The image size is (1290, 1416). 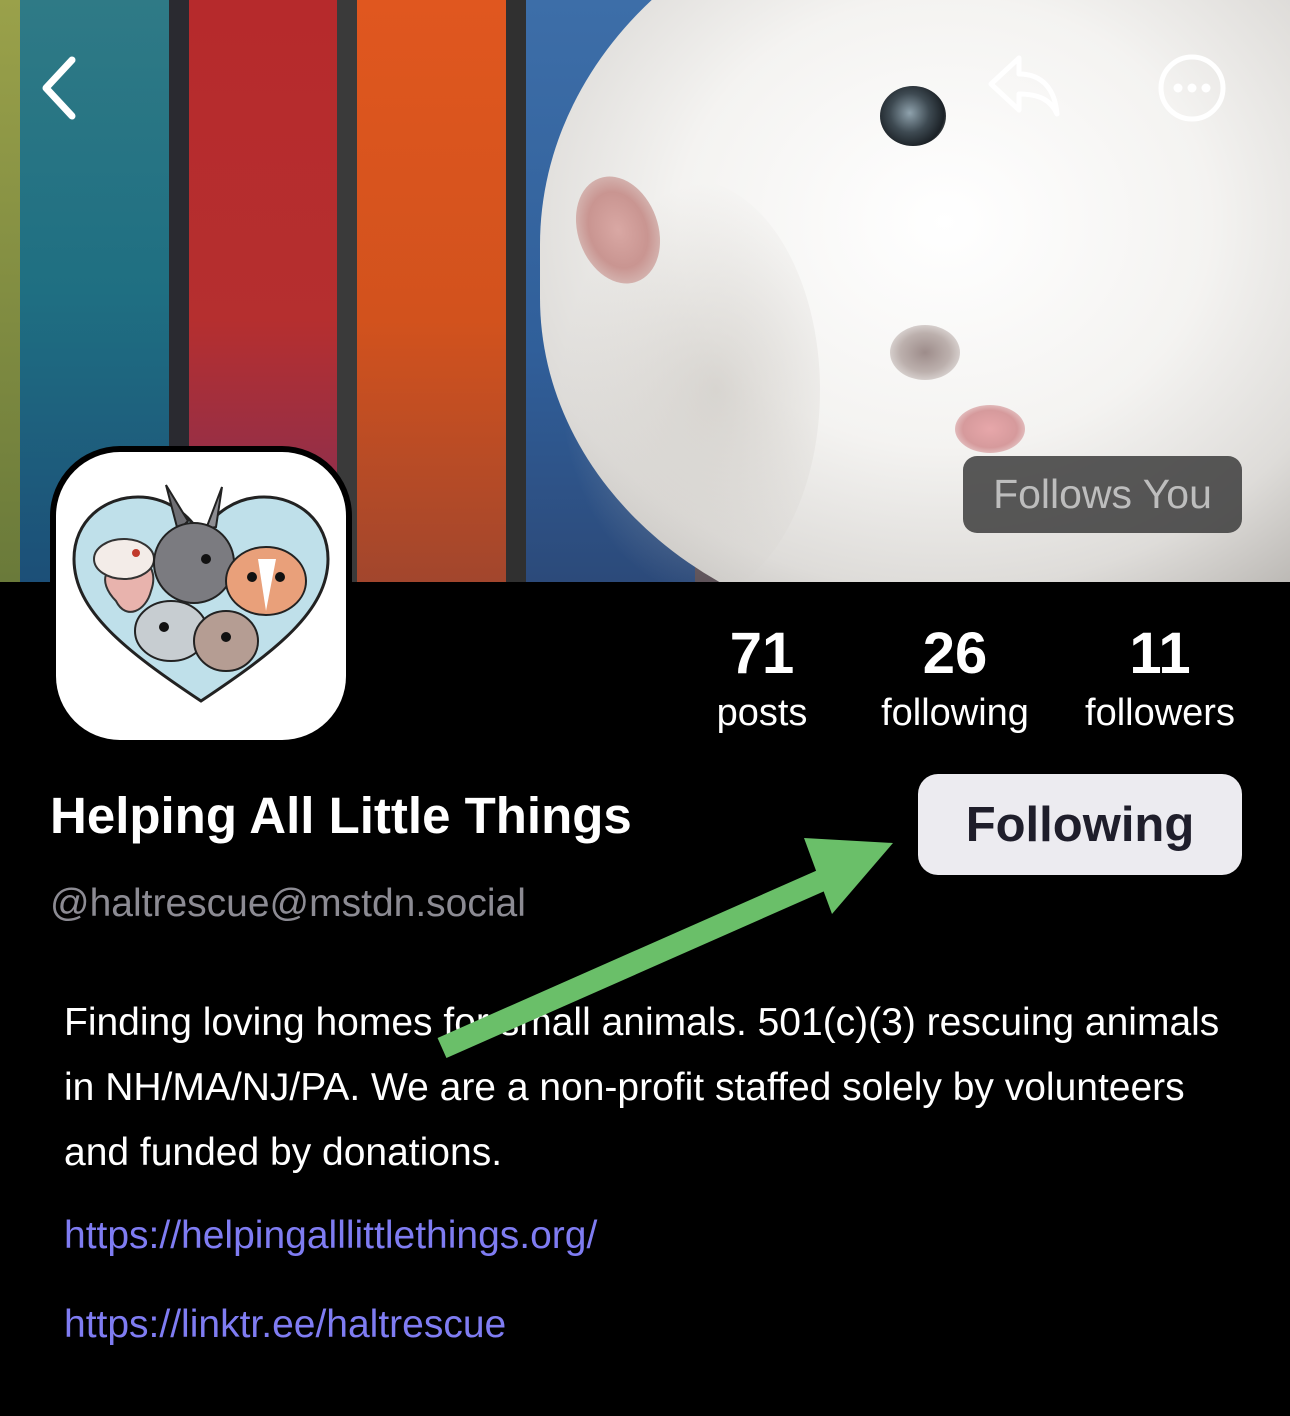 I want to click on reply-arrow-icon, so click(x=1024, y=86).